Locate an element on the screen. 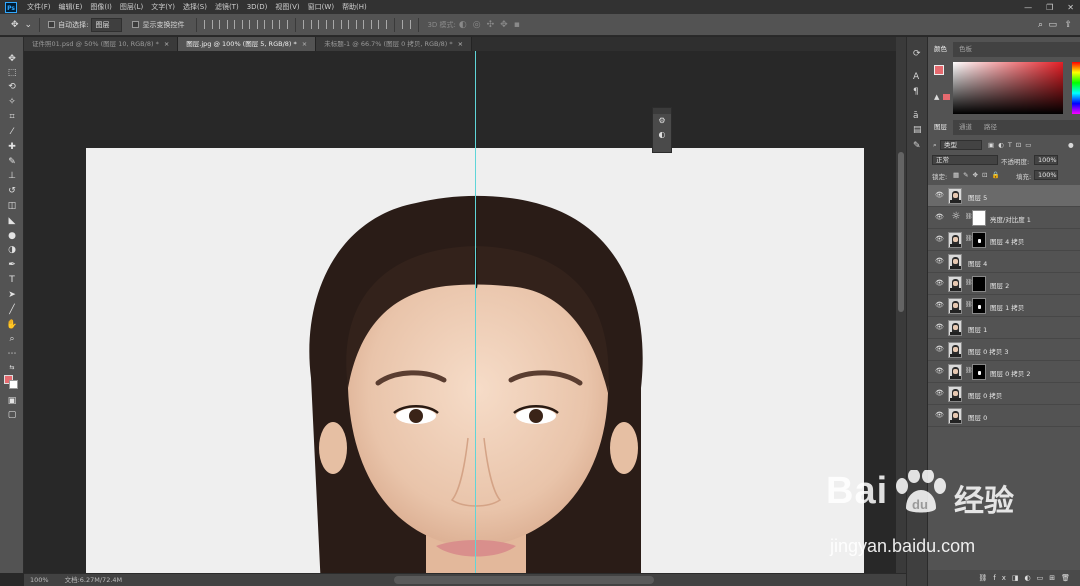  menu-view: 视图(V) is located at coordinates (287, 7).